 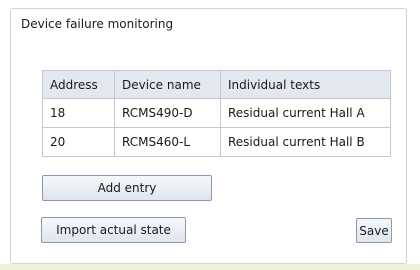 I want to click on cell-device-name: RCMS490-D, so click(x=167, y=113).